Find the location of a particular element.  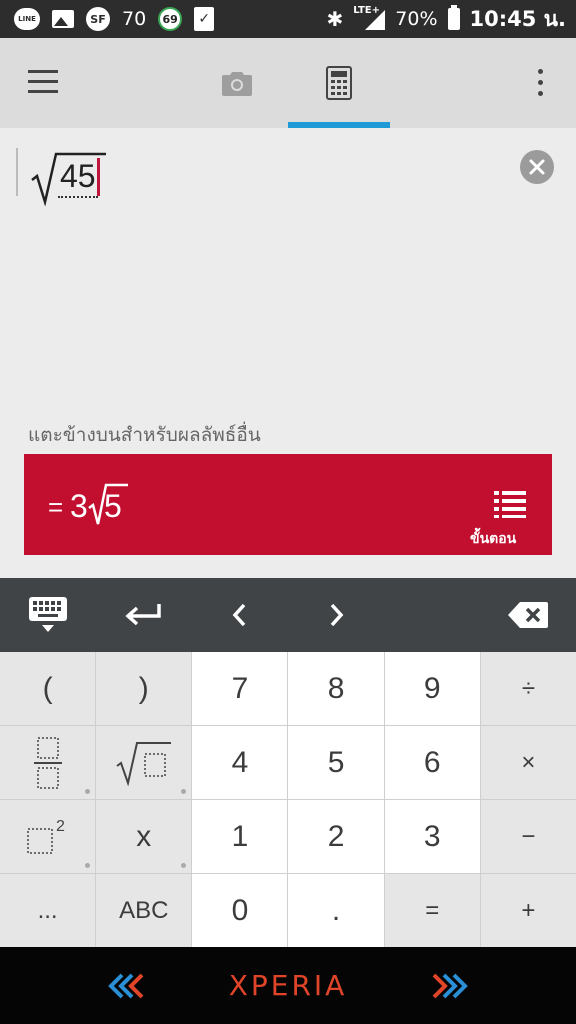

tab-camera is located at coordinates (237, 83).